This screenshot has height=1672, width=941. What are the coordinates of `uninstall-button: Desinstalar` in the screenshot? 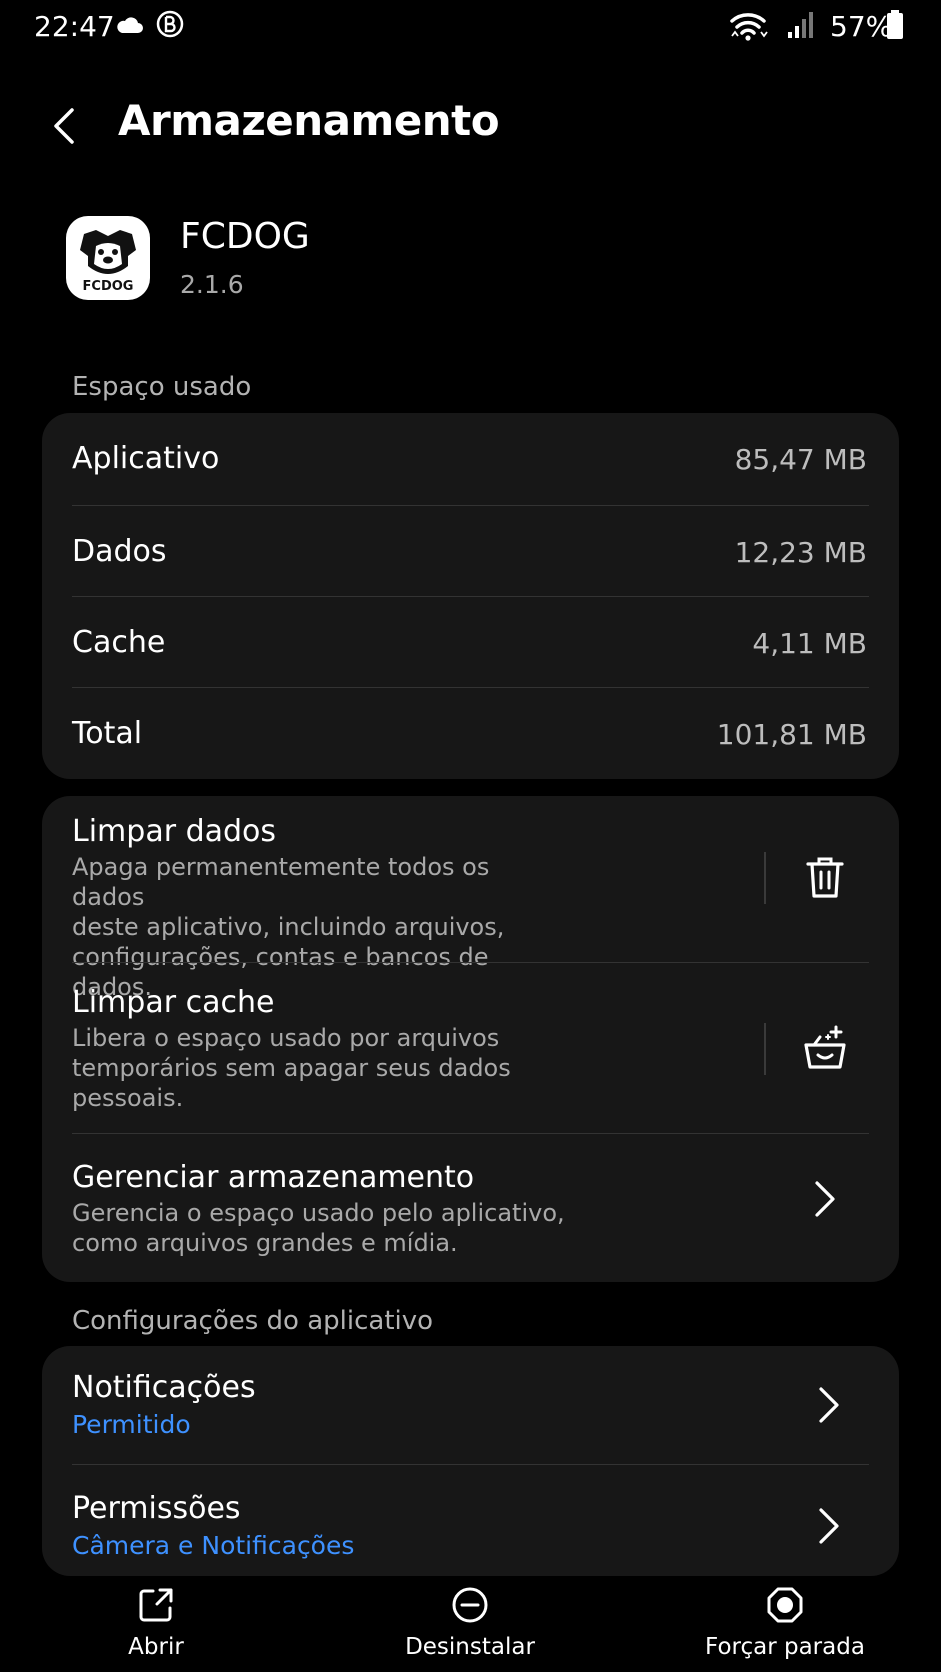 It's located at (470, 1626).